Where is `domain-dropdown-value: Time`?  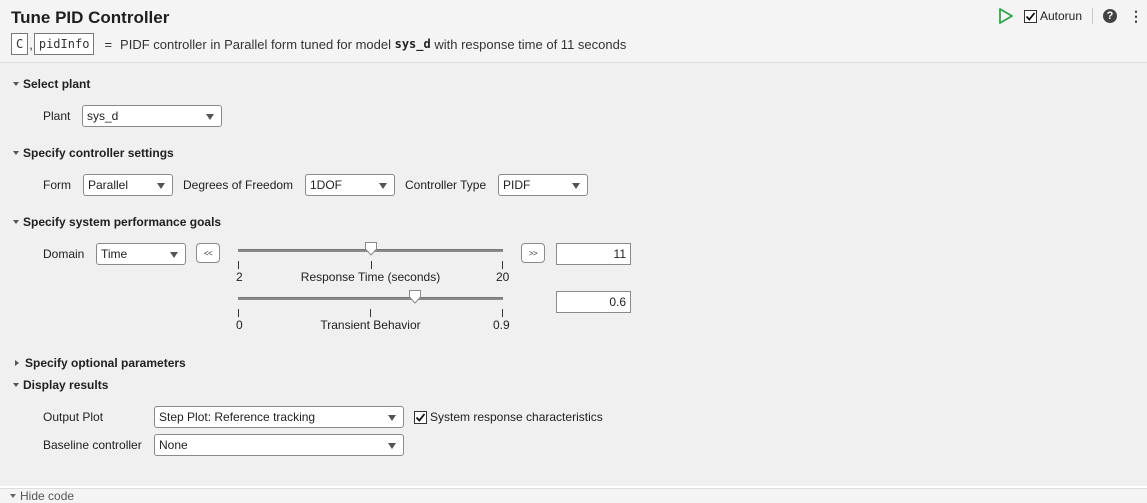 domain-dropdown-value: Time is located at coordinates (114, 254).